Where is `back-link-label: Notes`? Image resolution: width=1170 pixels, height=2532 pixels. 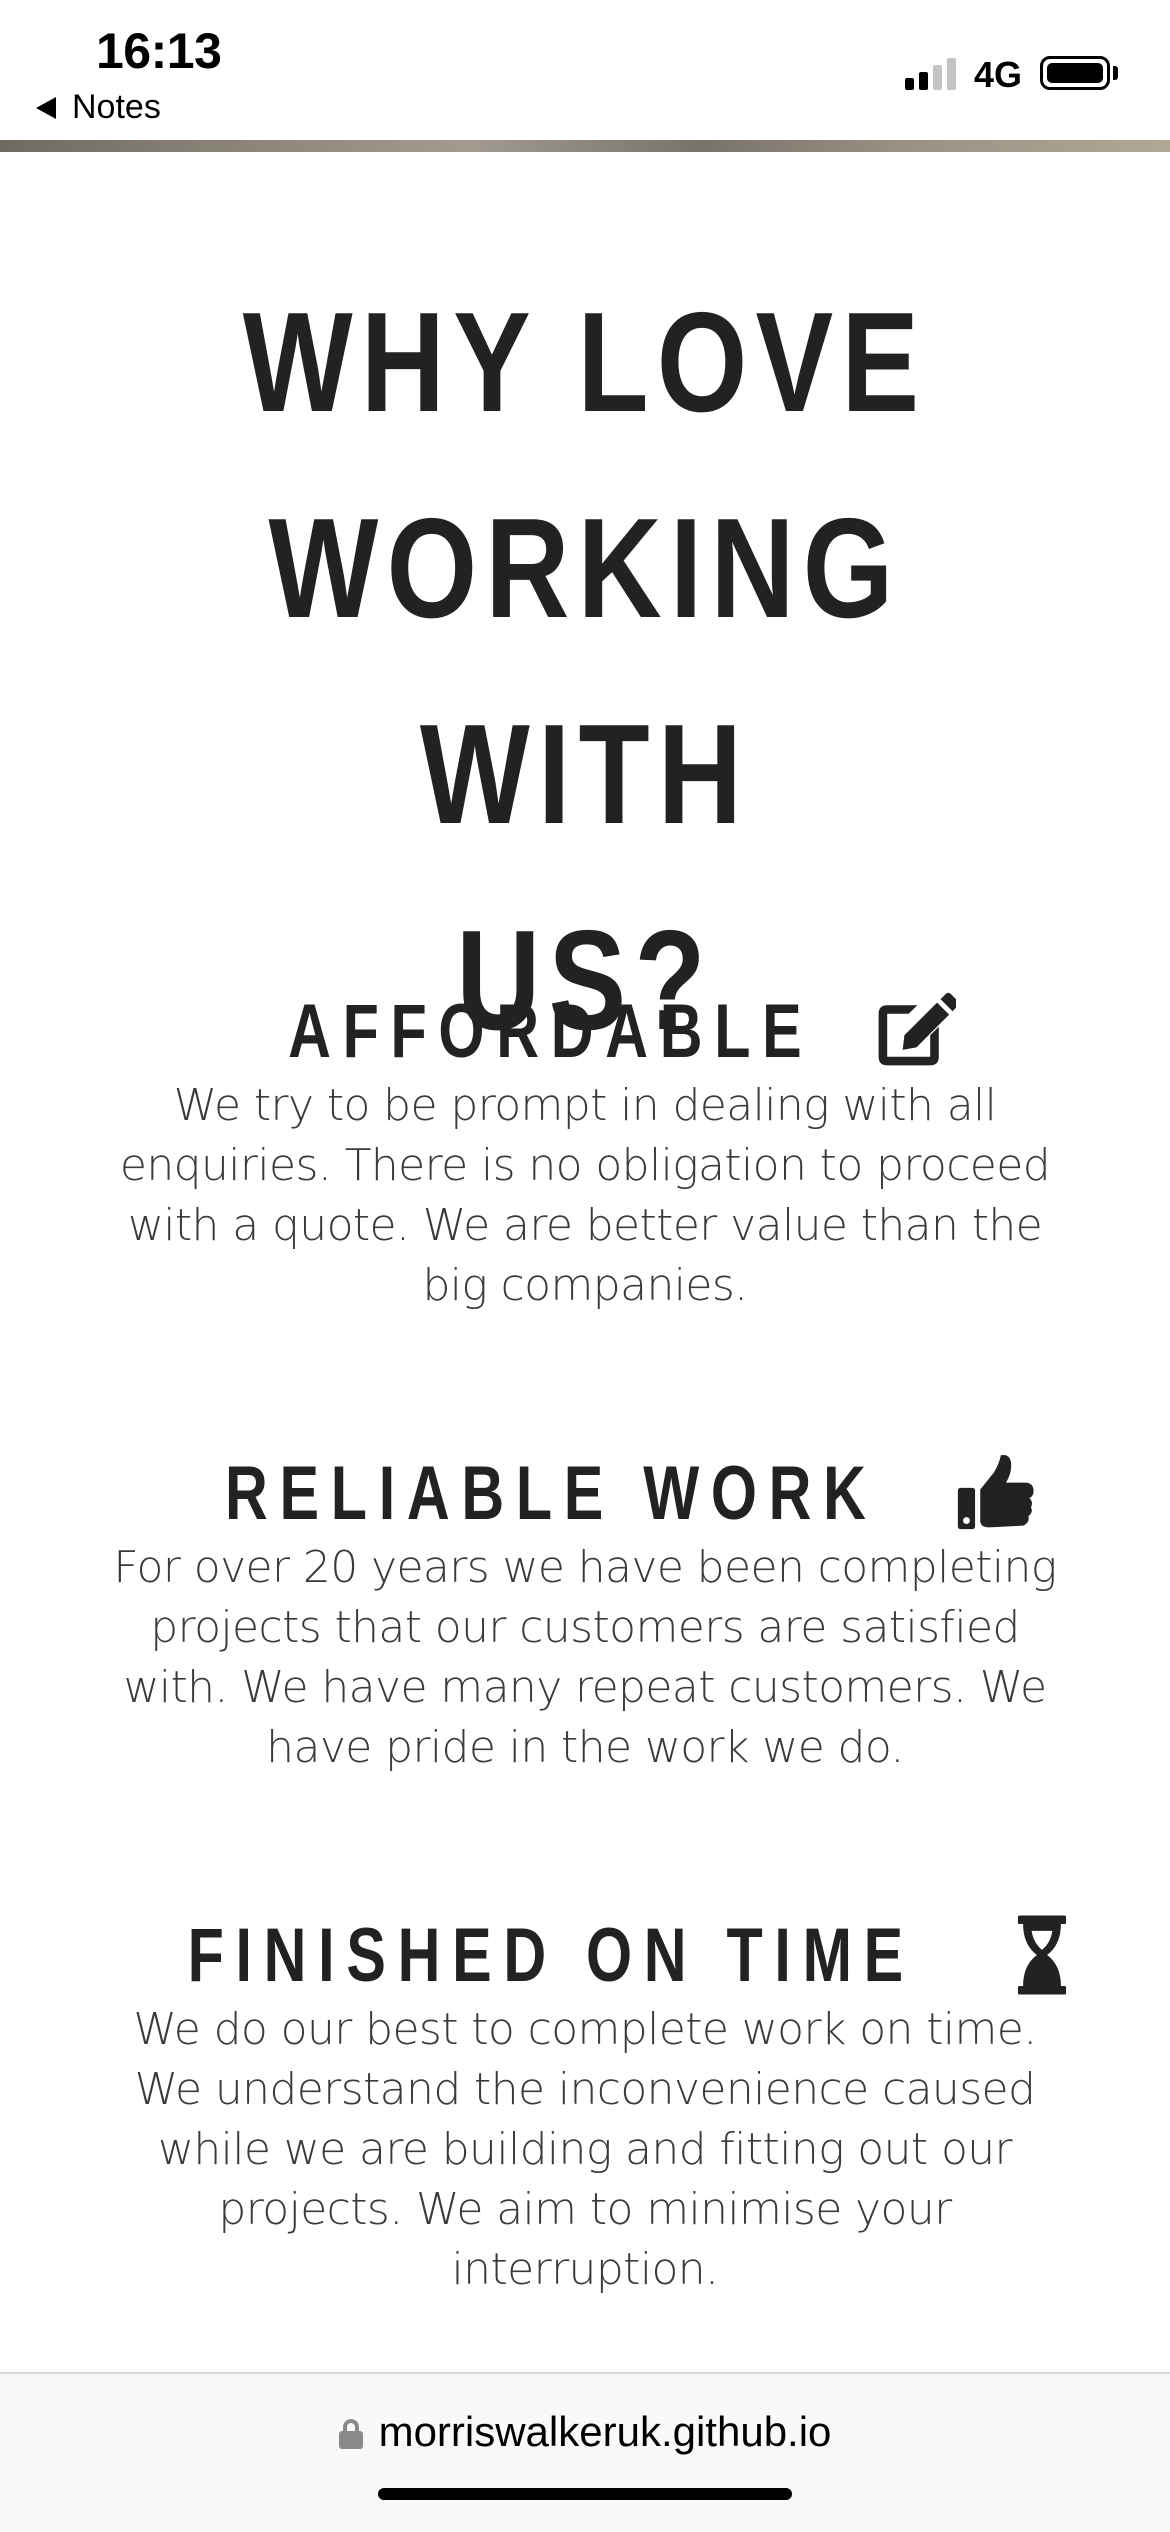
back-link-label: Notes is located at coordinates (116, 107).